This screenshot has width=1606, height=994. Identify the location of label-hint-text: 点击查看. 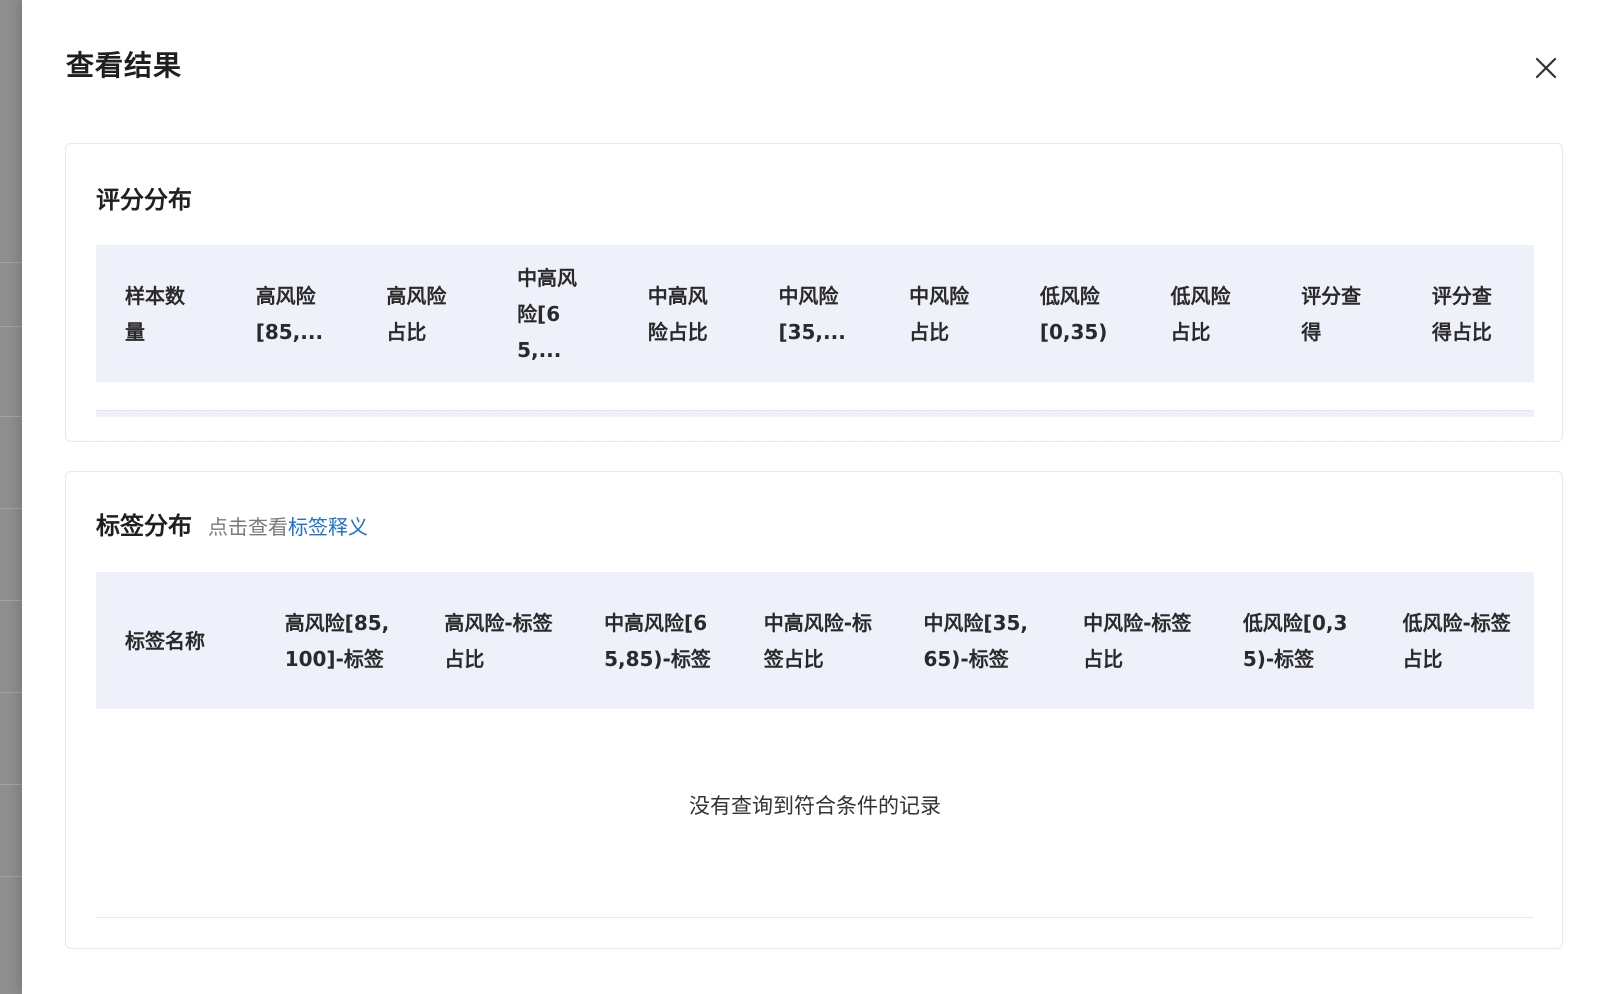
(248, 527).